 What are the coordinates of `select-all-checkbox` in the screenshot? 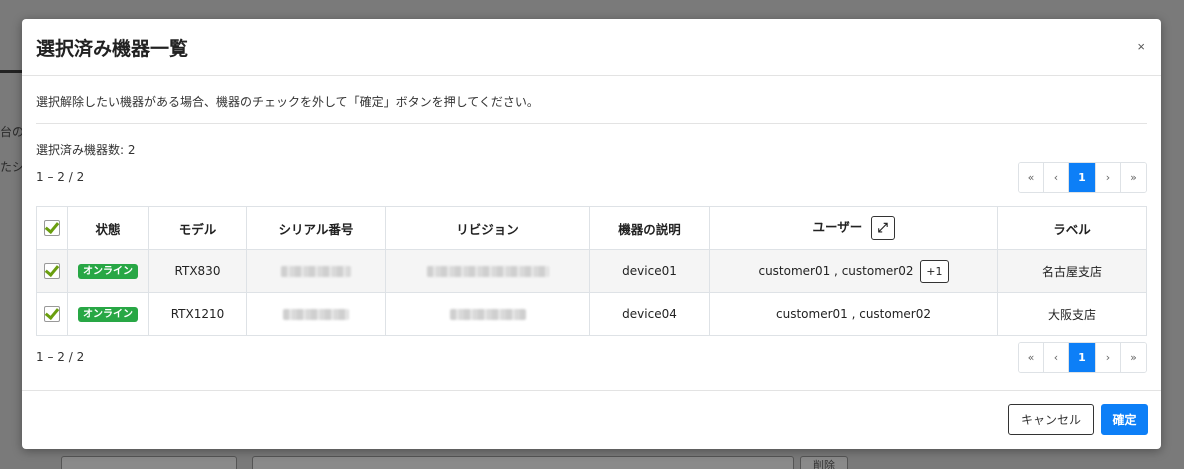 It's located at (52, 228).